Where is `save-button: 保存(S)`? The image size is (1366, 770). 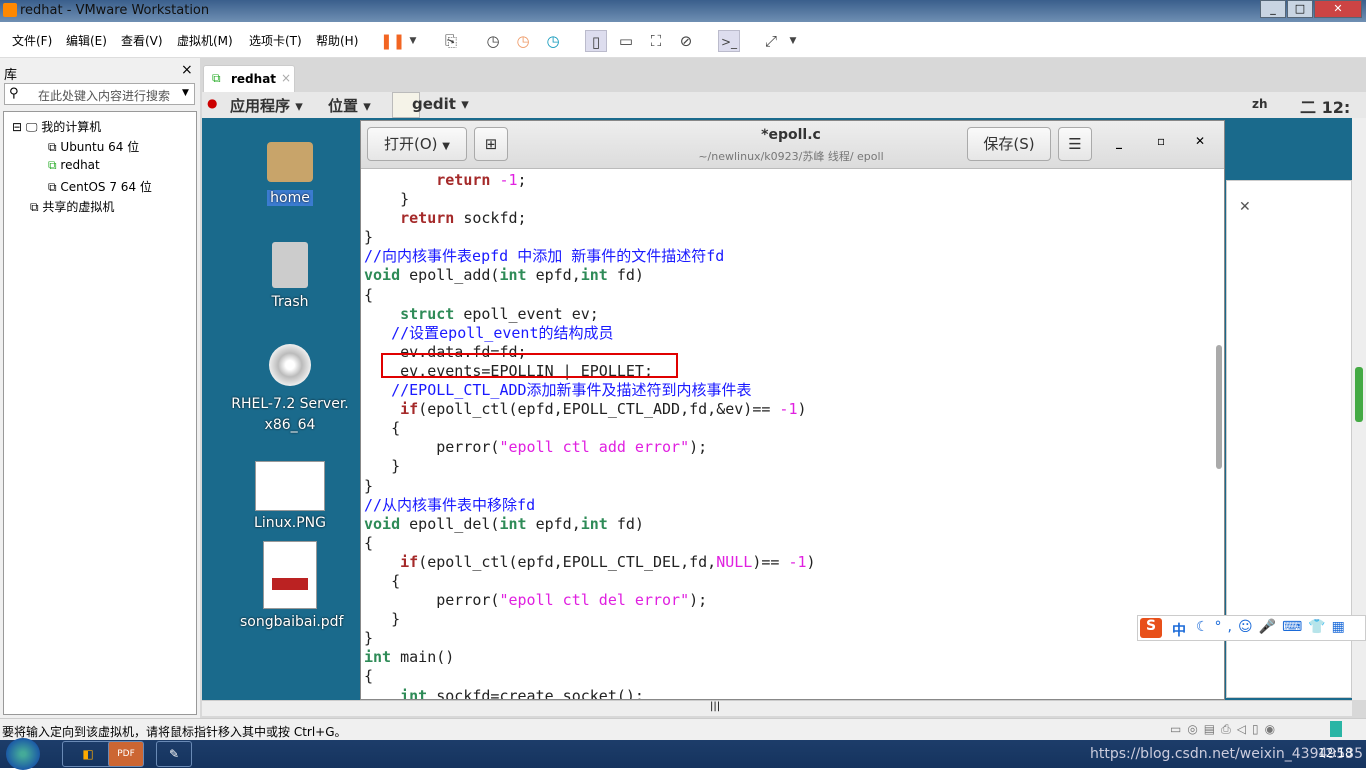 save-button: 保存(S) is located at coordinates (1009, 144).